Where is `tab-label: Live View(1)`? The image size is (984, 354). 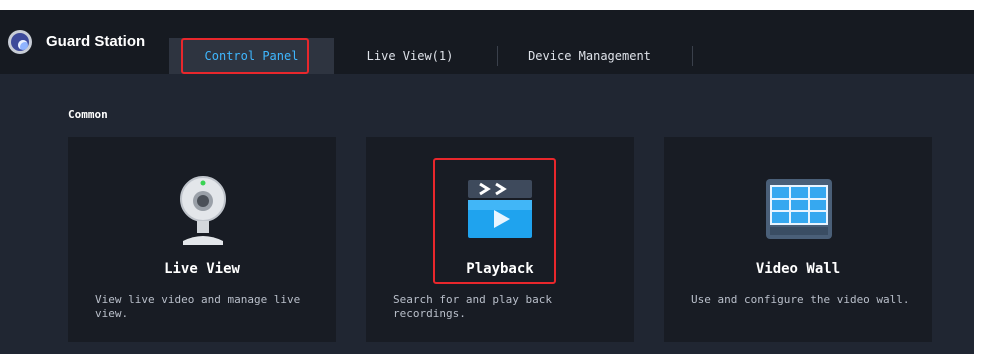 tab-label: Live View(1) is located at coordinates (410, 56).